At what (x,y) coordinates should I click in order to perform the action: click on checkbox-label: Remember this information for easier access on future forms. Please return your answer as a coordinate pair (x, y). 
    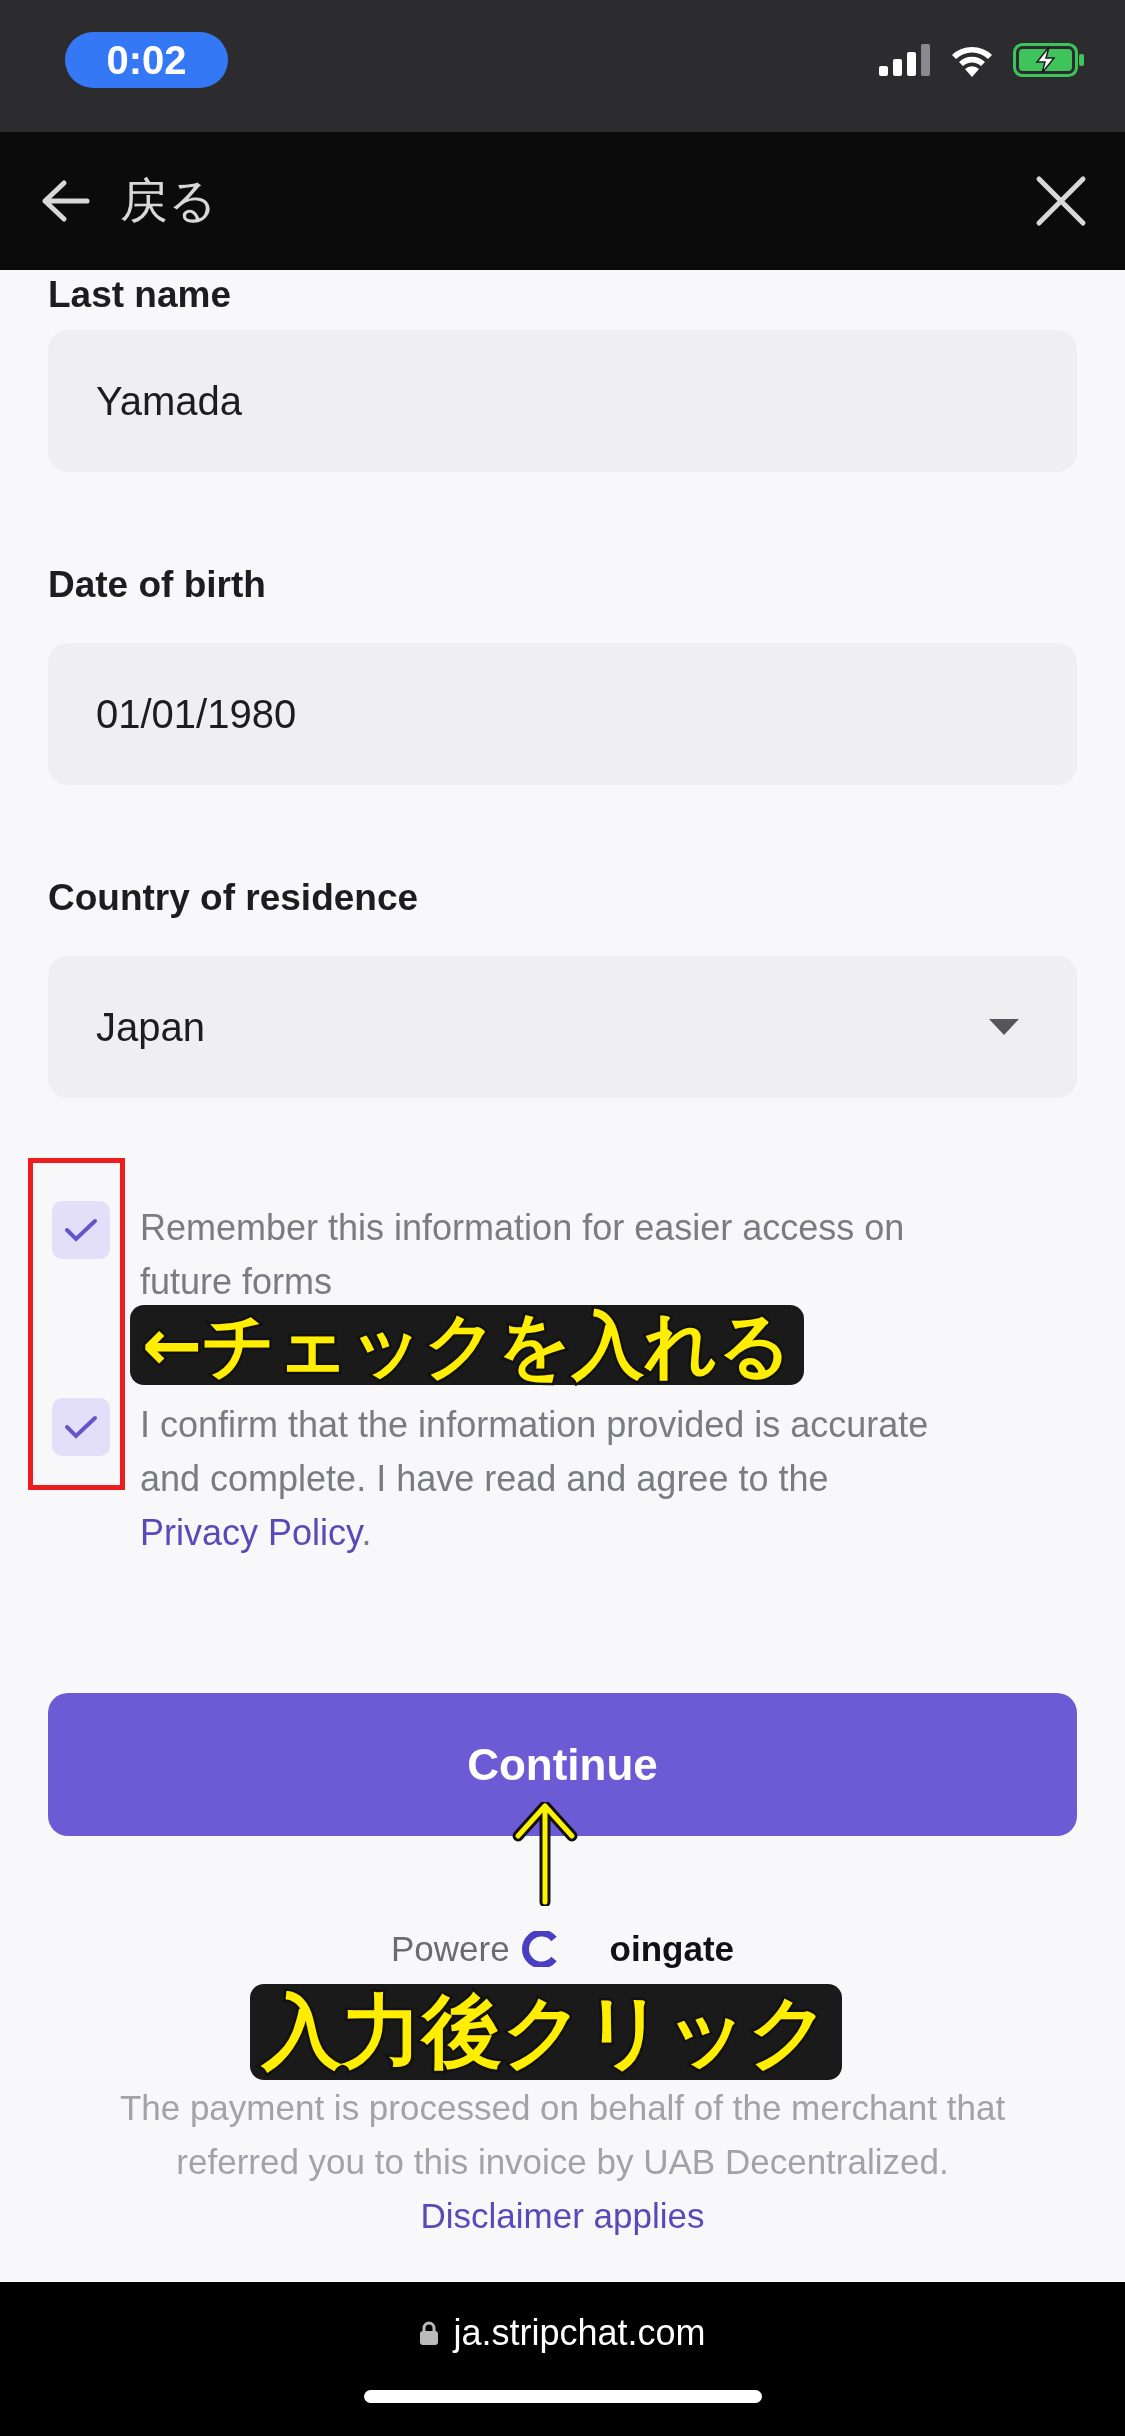
    Looking at the image, I should click on (523, 1255).